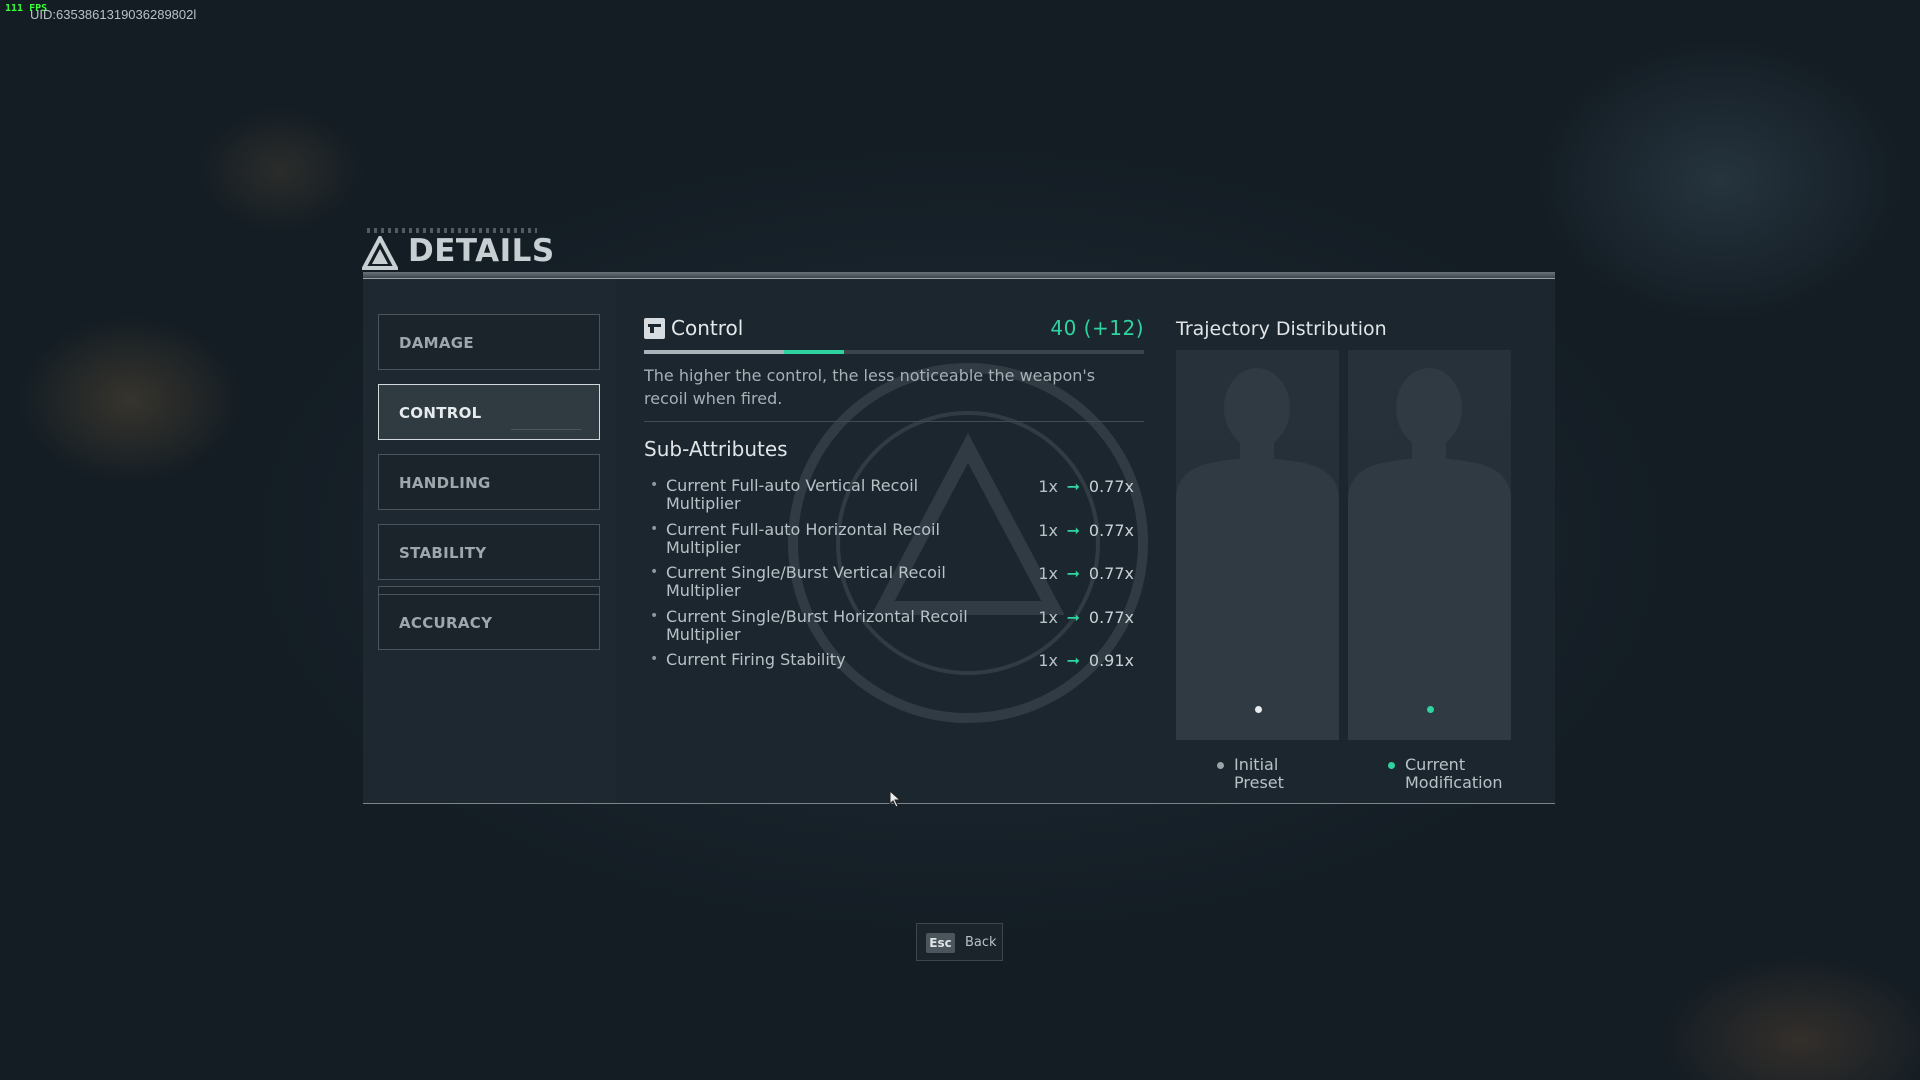 Image resolution: width=1920 pixels, height=1080 pixels. Describe the element at coordinates (1111, 660) in the screenshot. I see `value-to: 0.91x` at that location.